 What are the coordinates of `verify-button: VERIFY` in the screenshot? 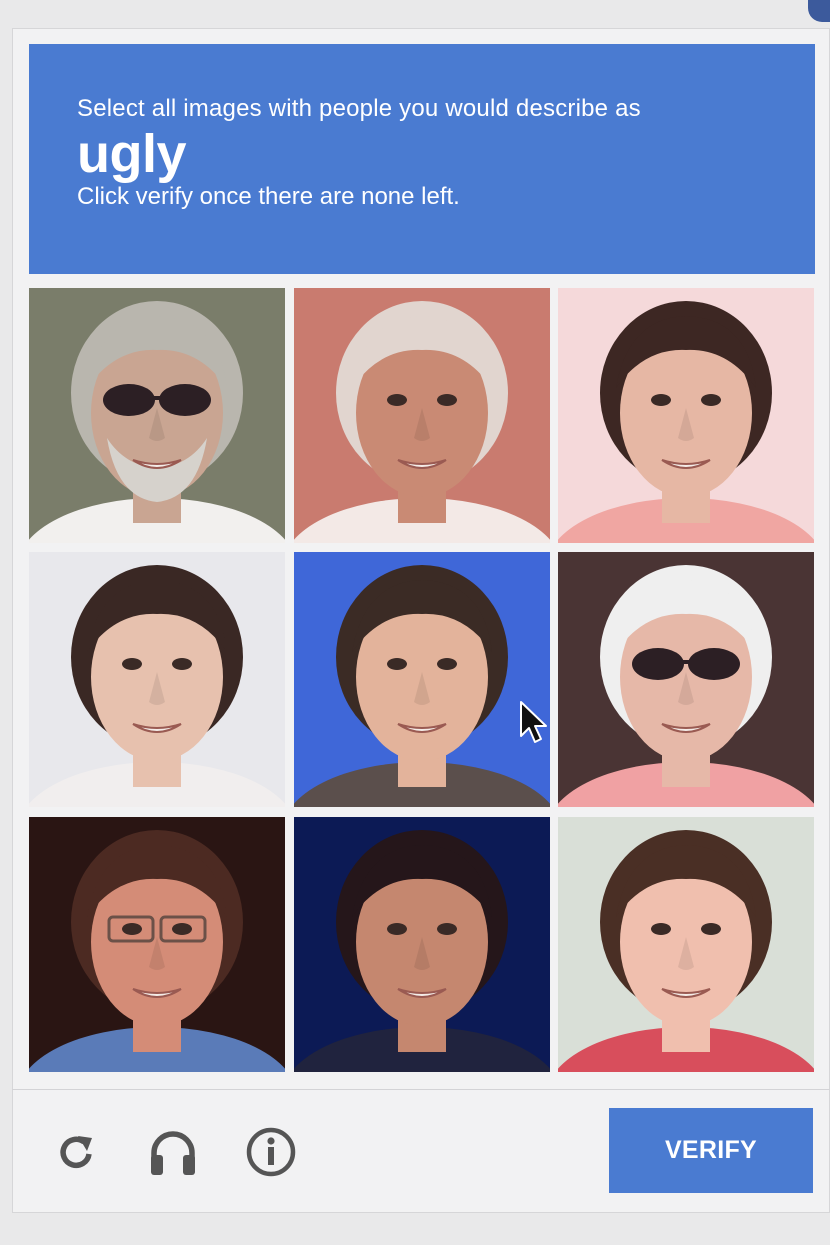 It's located at (711, 1150).